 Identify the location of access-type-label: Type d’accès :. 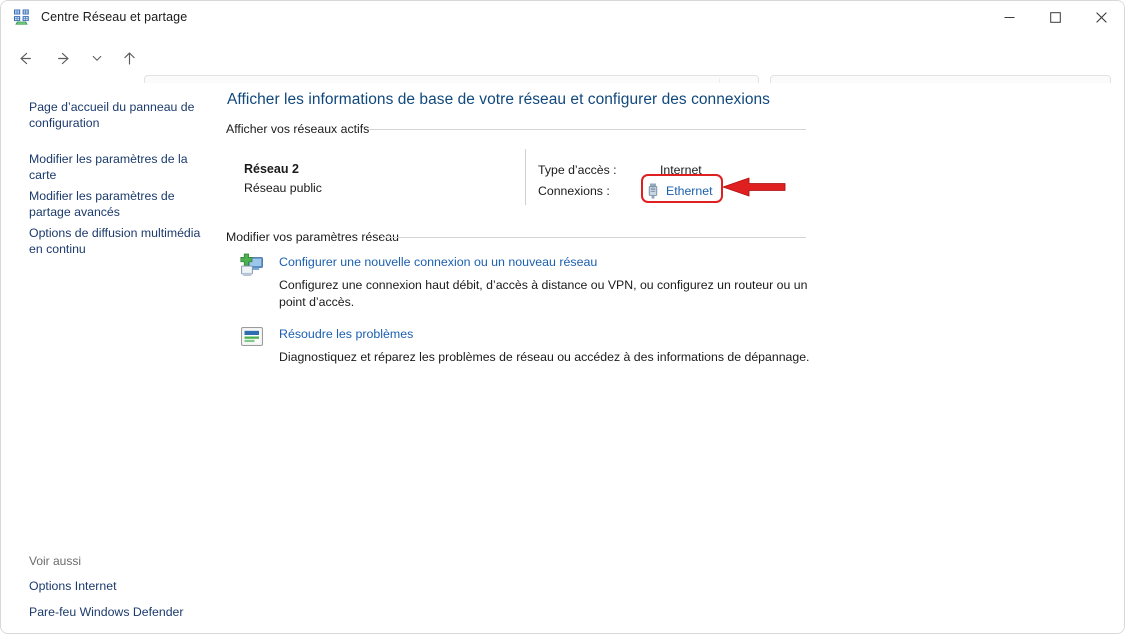
(577, 170).